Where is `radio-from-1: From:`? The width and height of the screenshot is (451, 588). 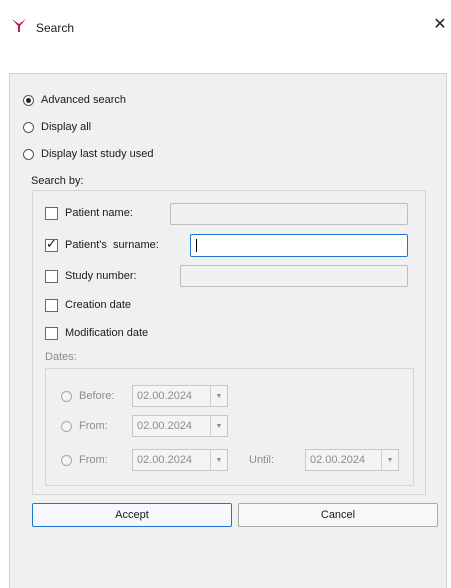
radio-from-1: From: is located at coordinates (84, 426).